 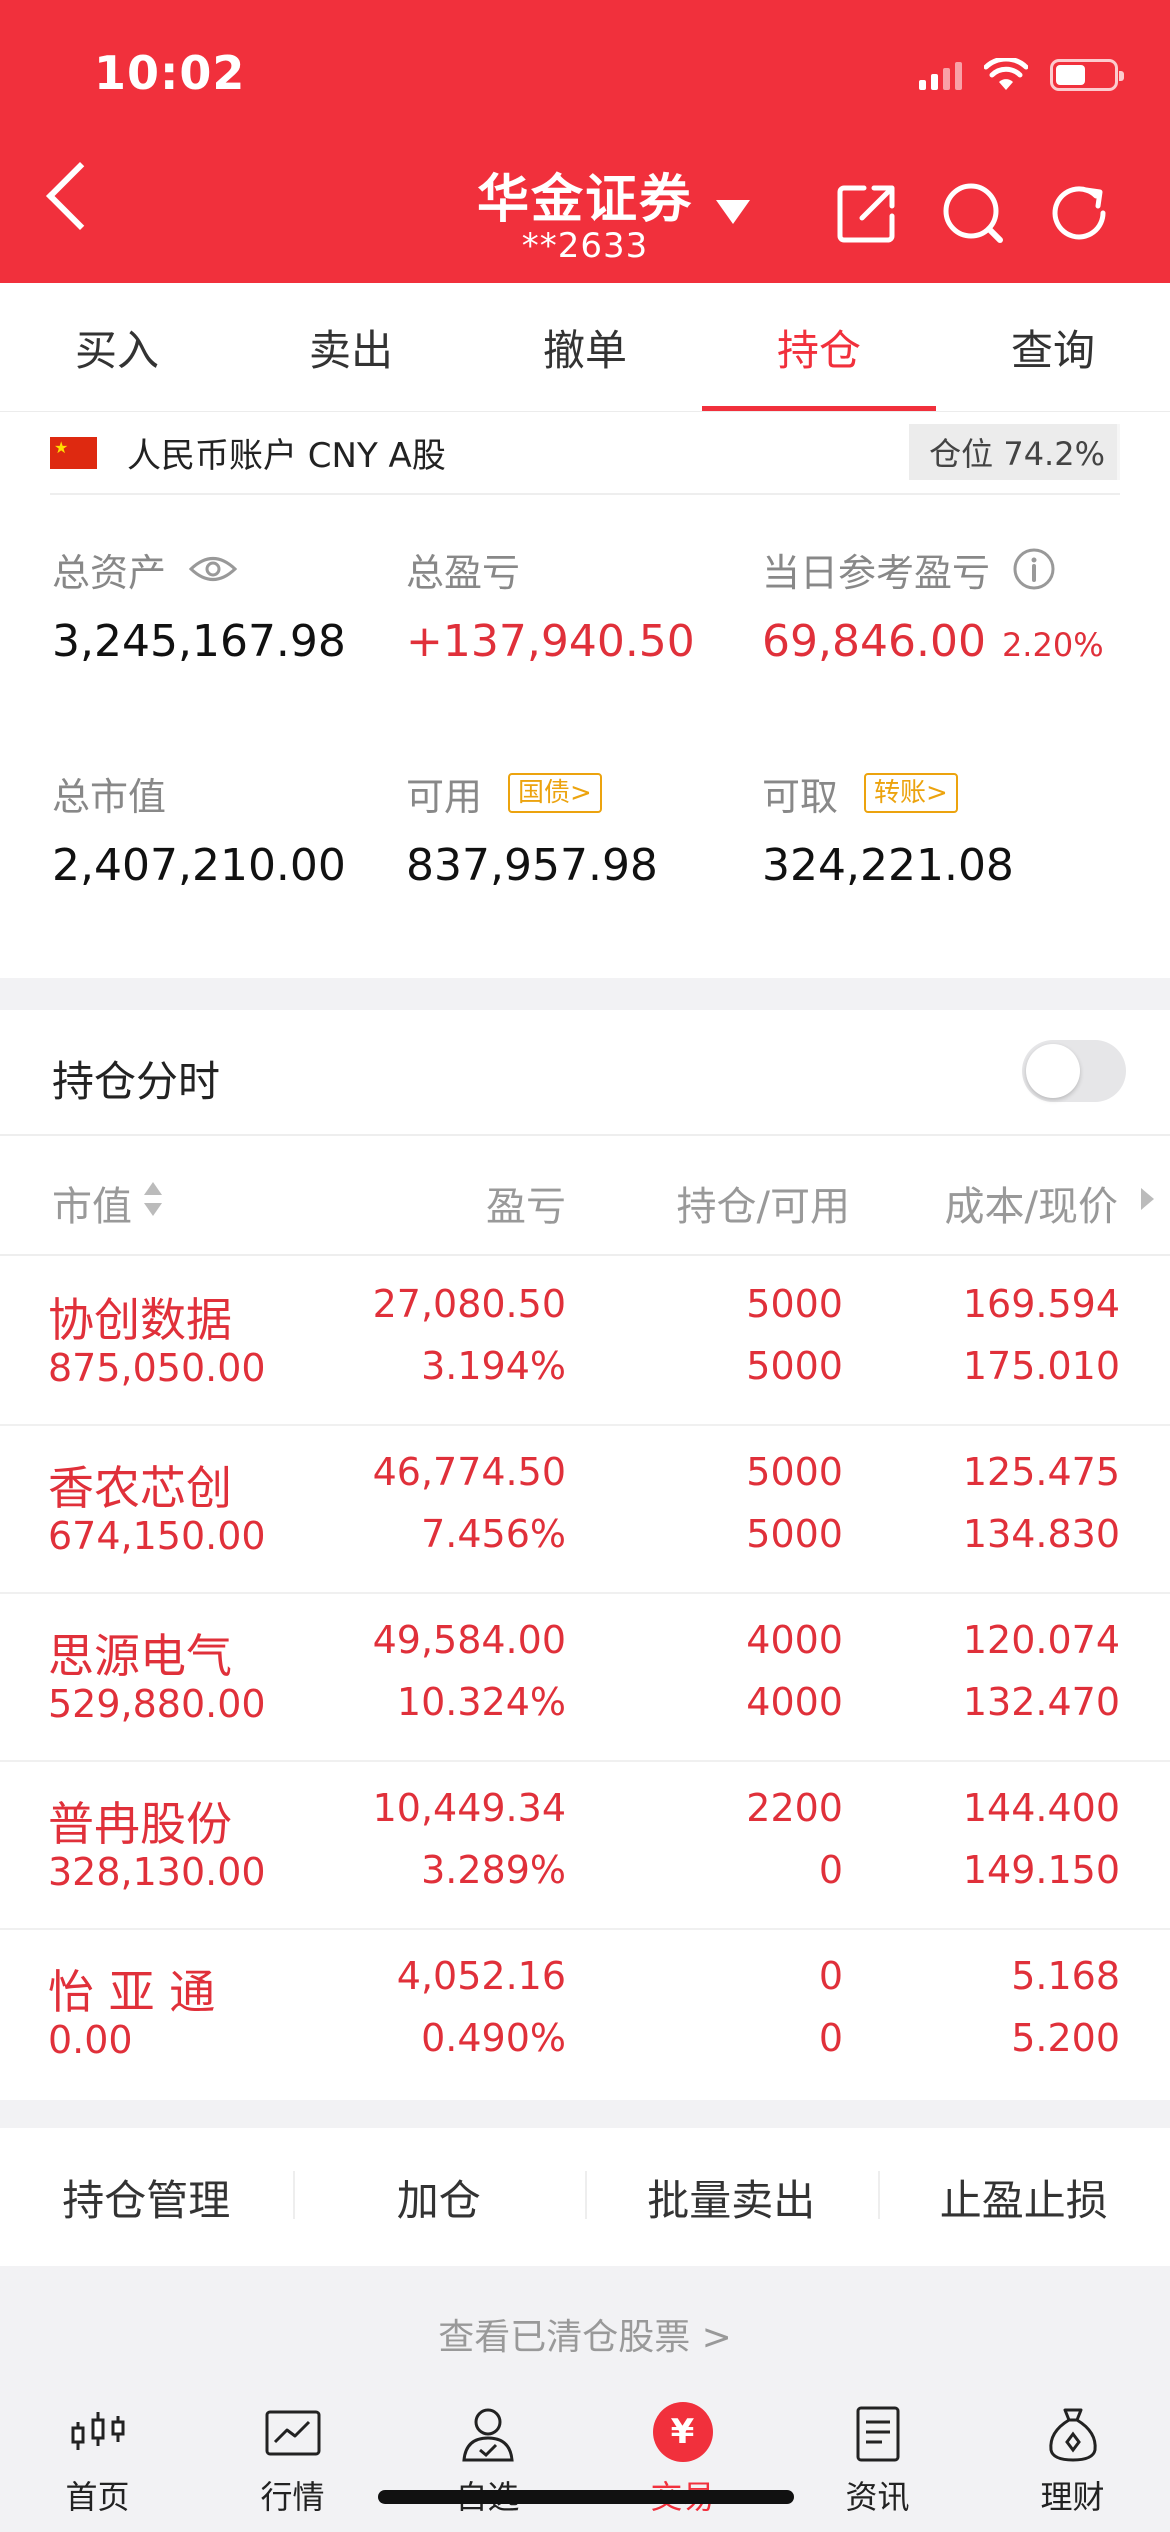 I want to click on stock-market-value: 0.00, so click(x=90, y=2040).